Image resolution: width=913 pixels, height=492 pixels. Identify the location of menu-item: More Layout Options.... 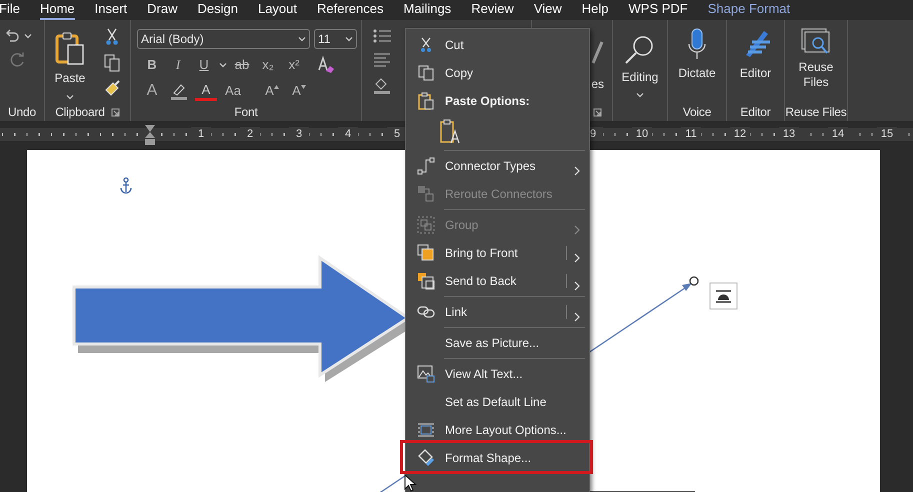
(497, 430).